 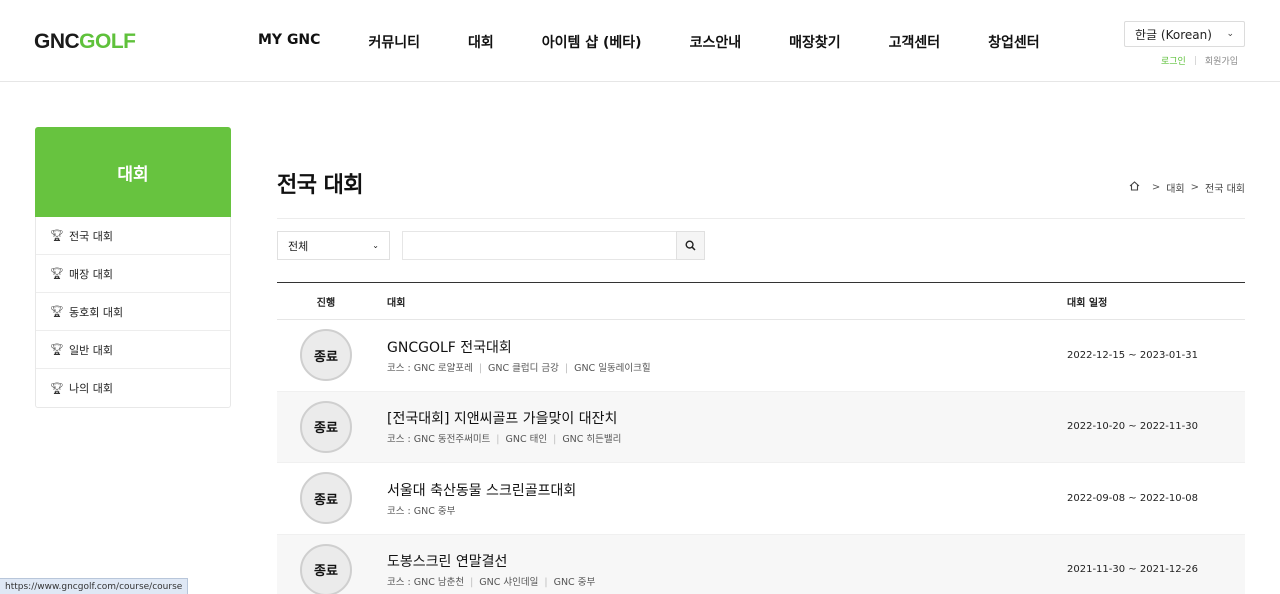 I want to click on browser-status-url: https://www.gncgolf.com/course/course, so click(x=94, y=586).